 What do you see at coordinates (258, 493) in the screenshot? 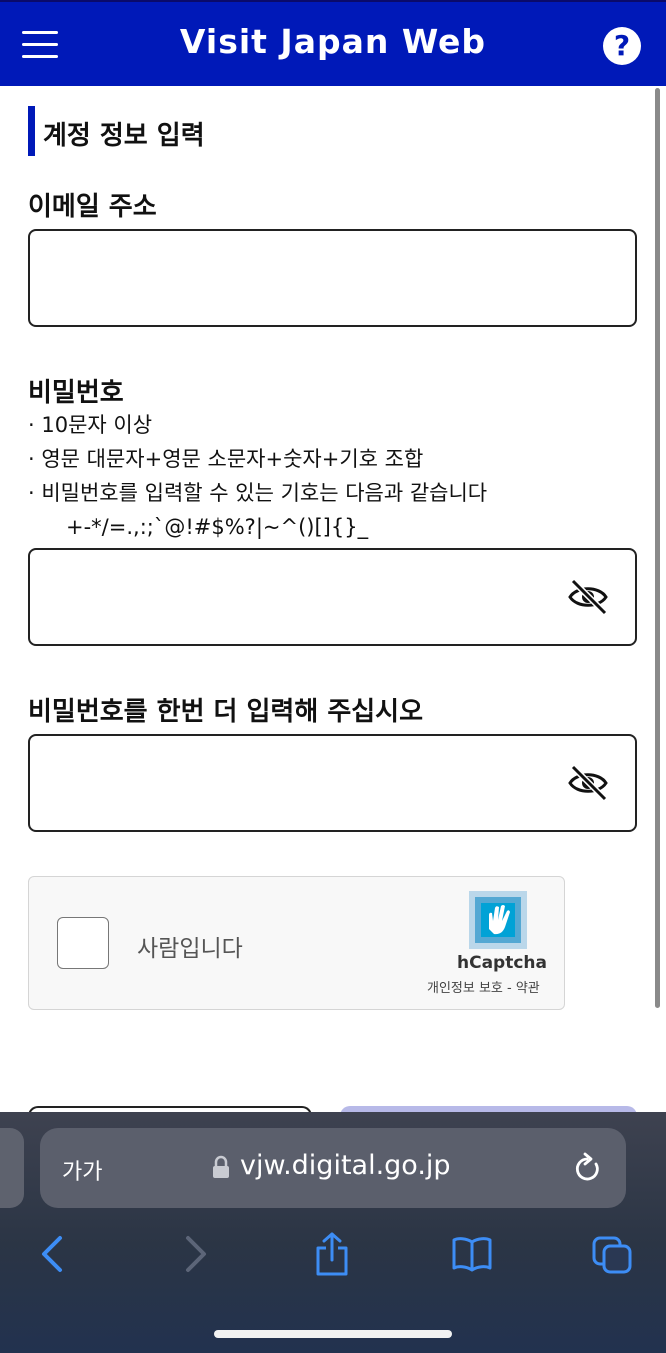
I see `password-rule: · 비밀번호를 입력할 수 있는 기호는 다음과 같습니다` at bounding box center [258, 493].